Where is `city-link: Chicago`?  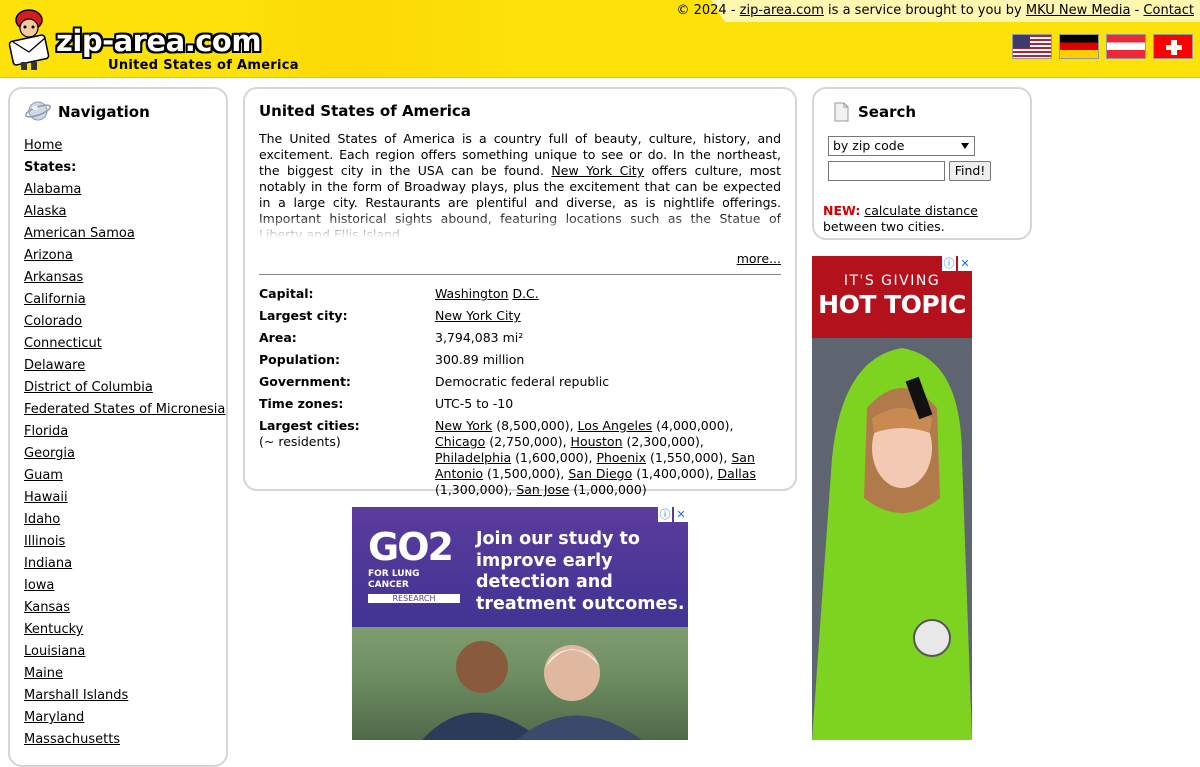 city-link: Chicago is located at coordinates (460, 441).